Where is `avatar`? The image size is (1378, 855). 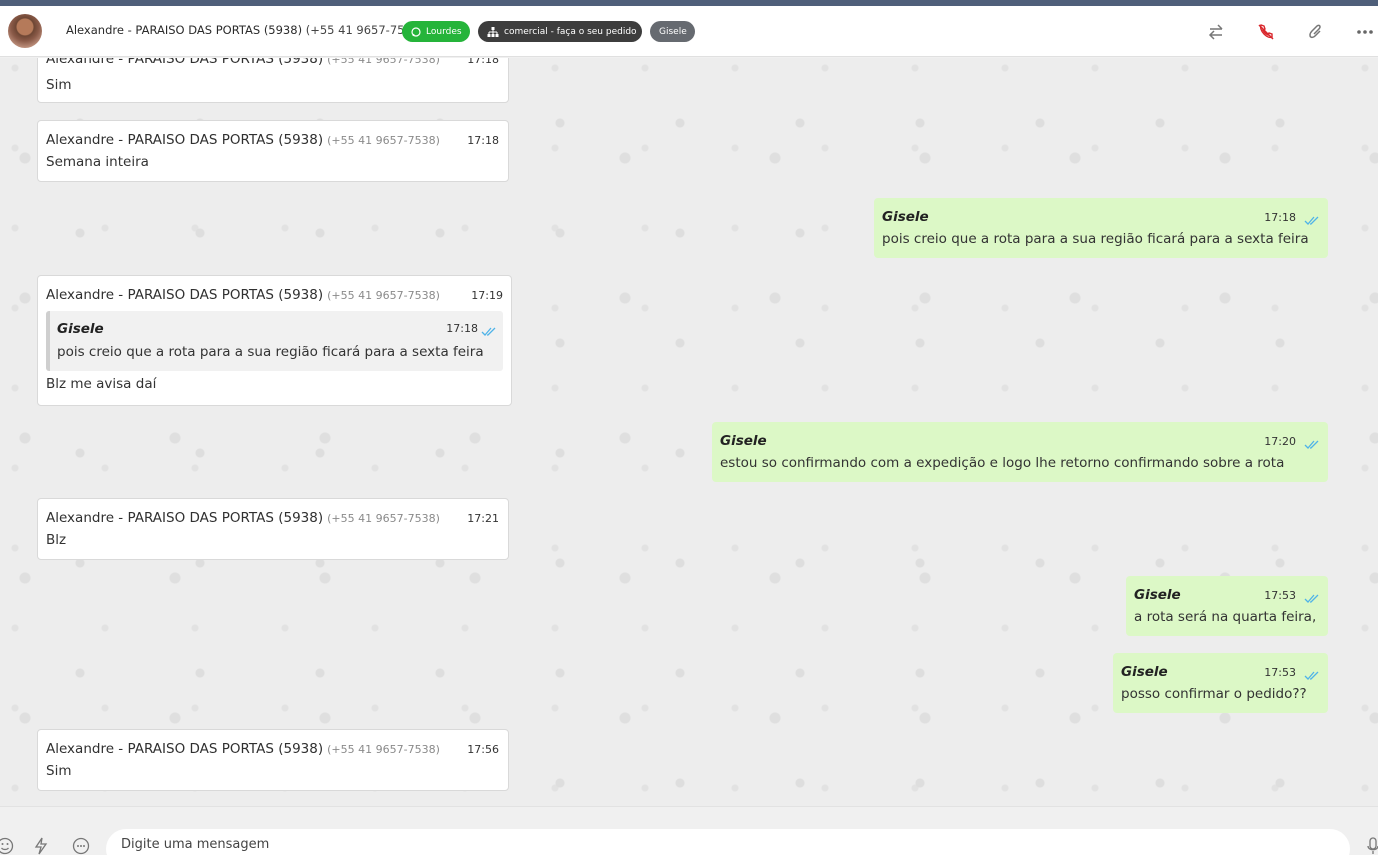
avatar is located at coordinates (25, 31).